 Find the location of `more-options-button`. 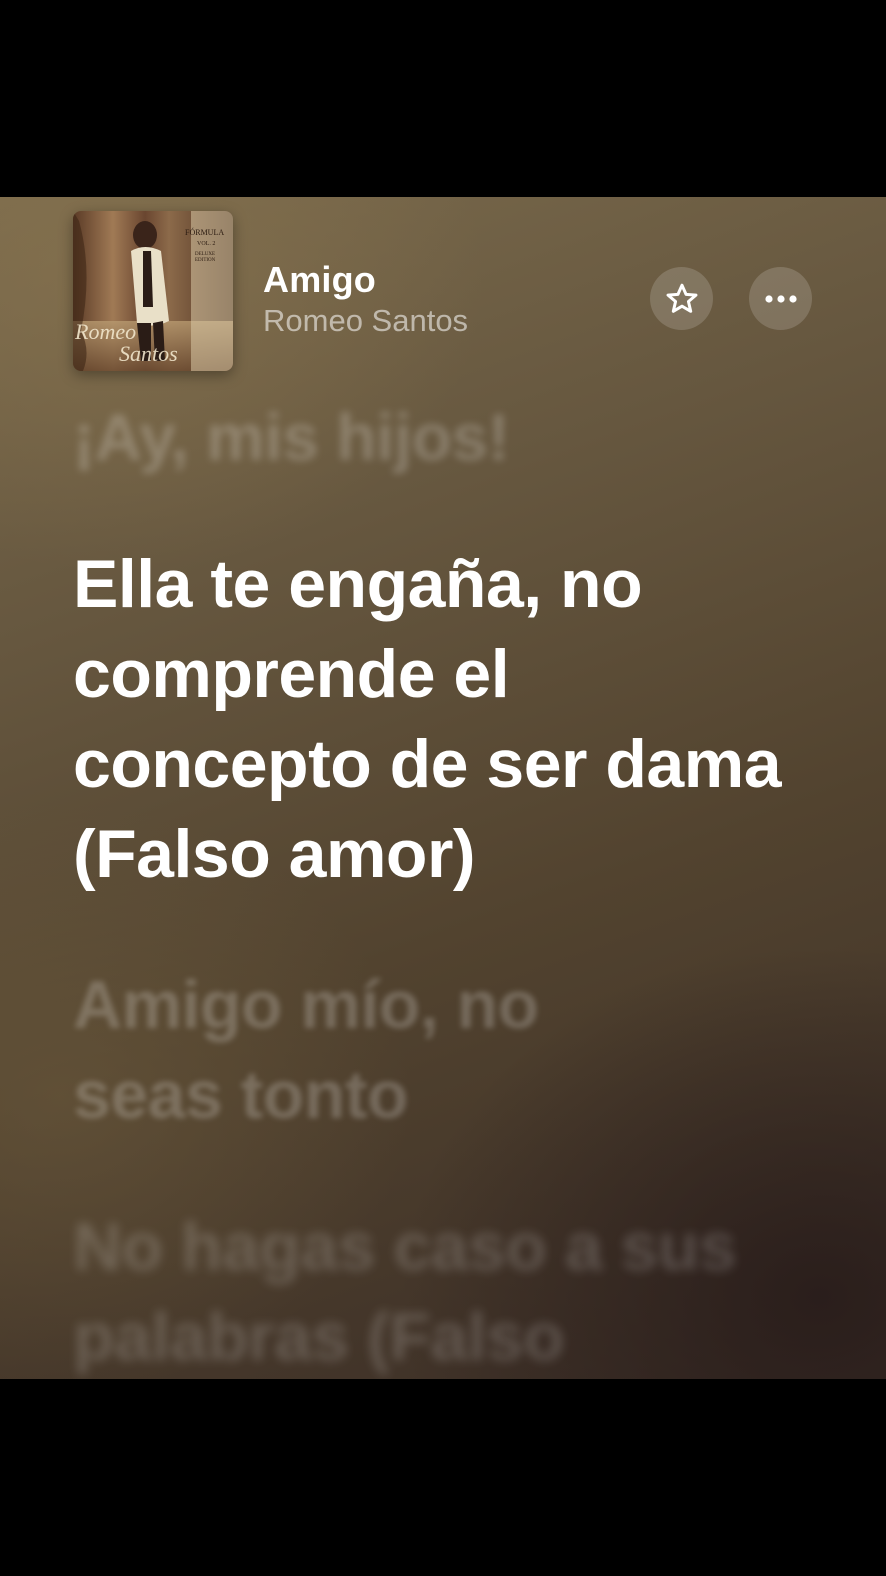

more-options-button is located at coordinates (780, 298).